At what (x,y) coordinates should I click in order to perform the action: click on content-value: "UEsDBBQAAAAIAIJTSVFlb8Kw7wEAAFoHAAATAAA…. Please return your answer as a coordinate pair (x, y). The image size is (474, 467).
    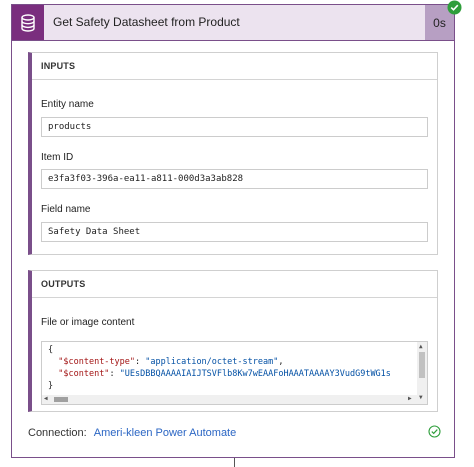
    Looking at the image, I should click on (255, 374).